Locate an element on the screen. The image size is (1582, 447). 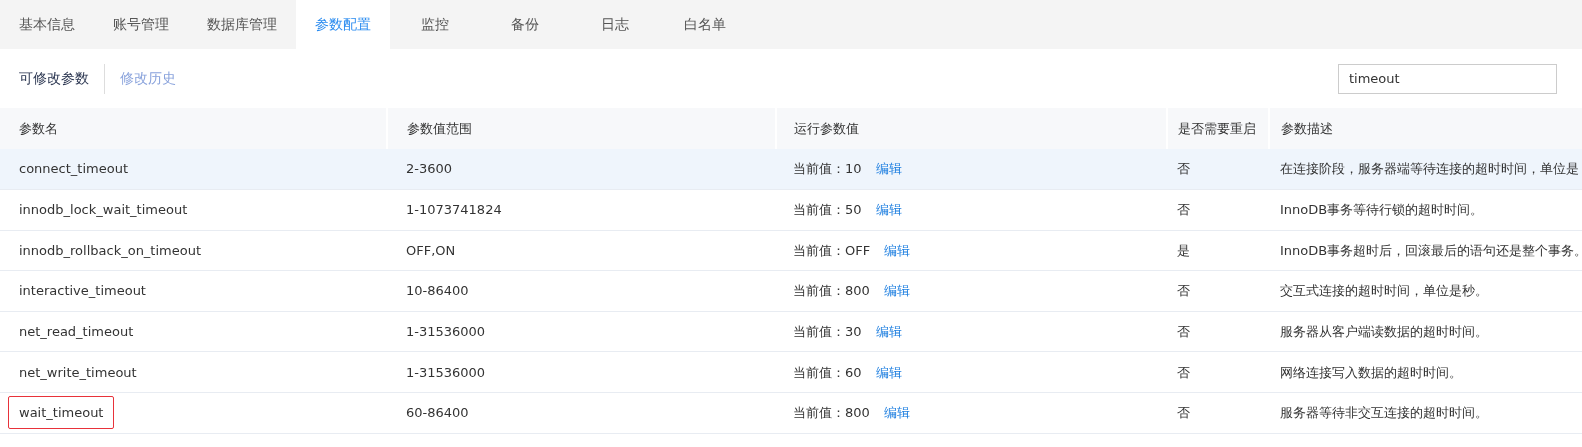
table-cell: 10-86400 is located at coordinates (437, 291).